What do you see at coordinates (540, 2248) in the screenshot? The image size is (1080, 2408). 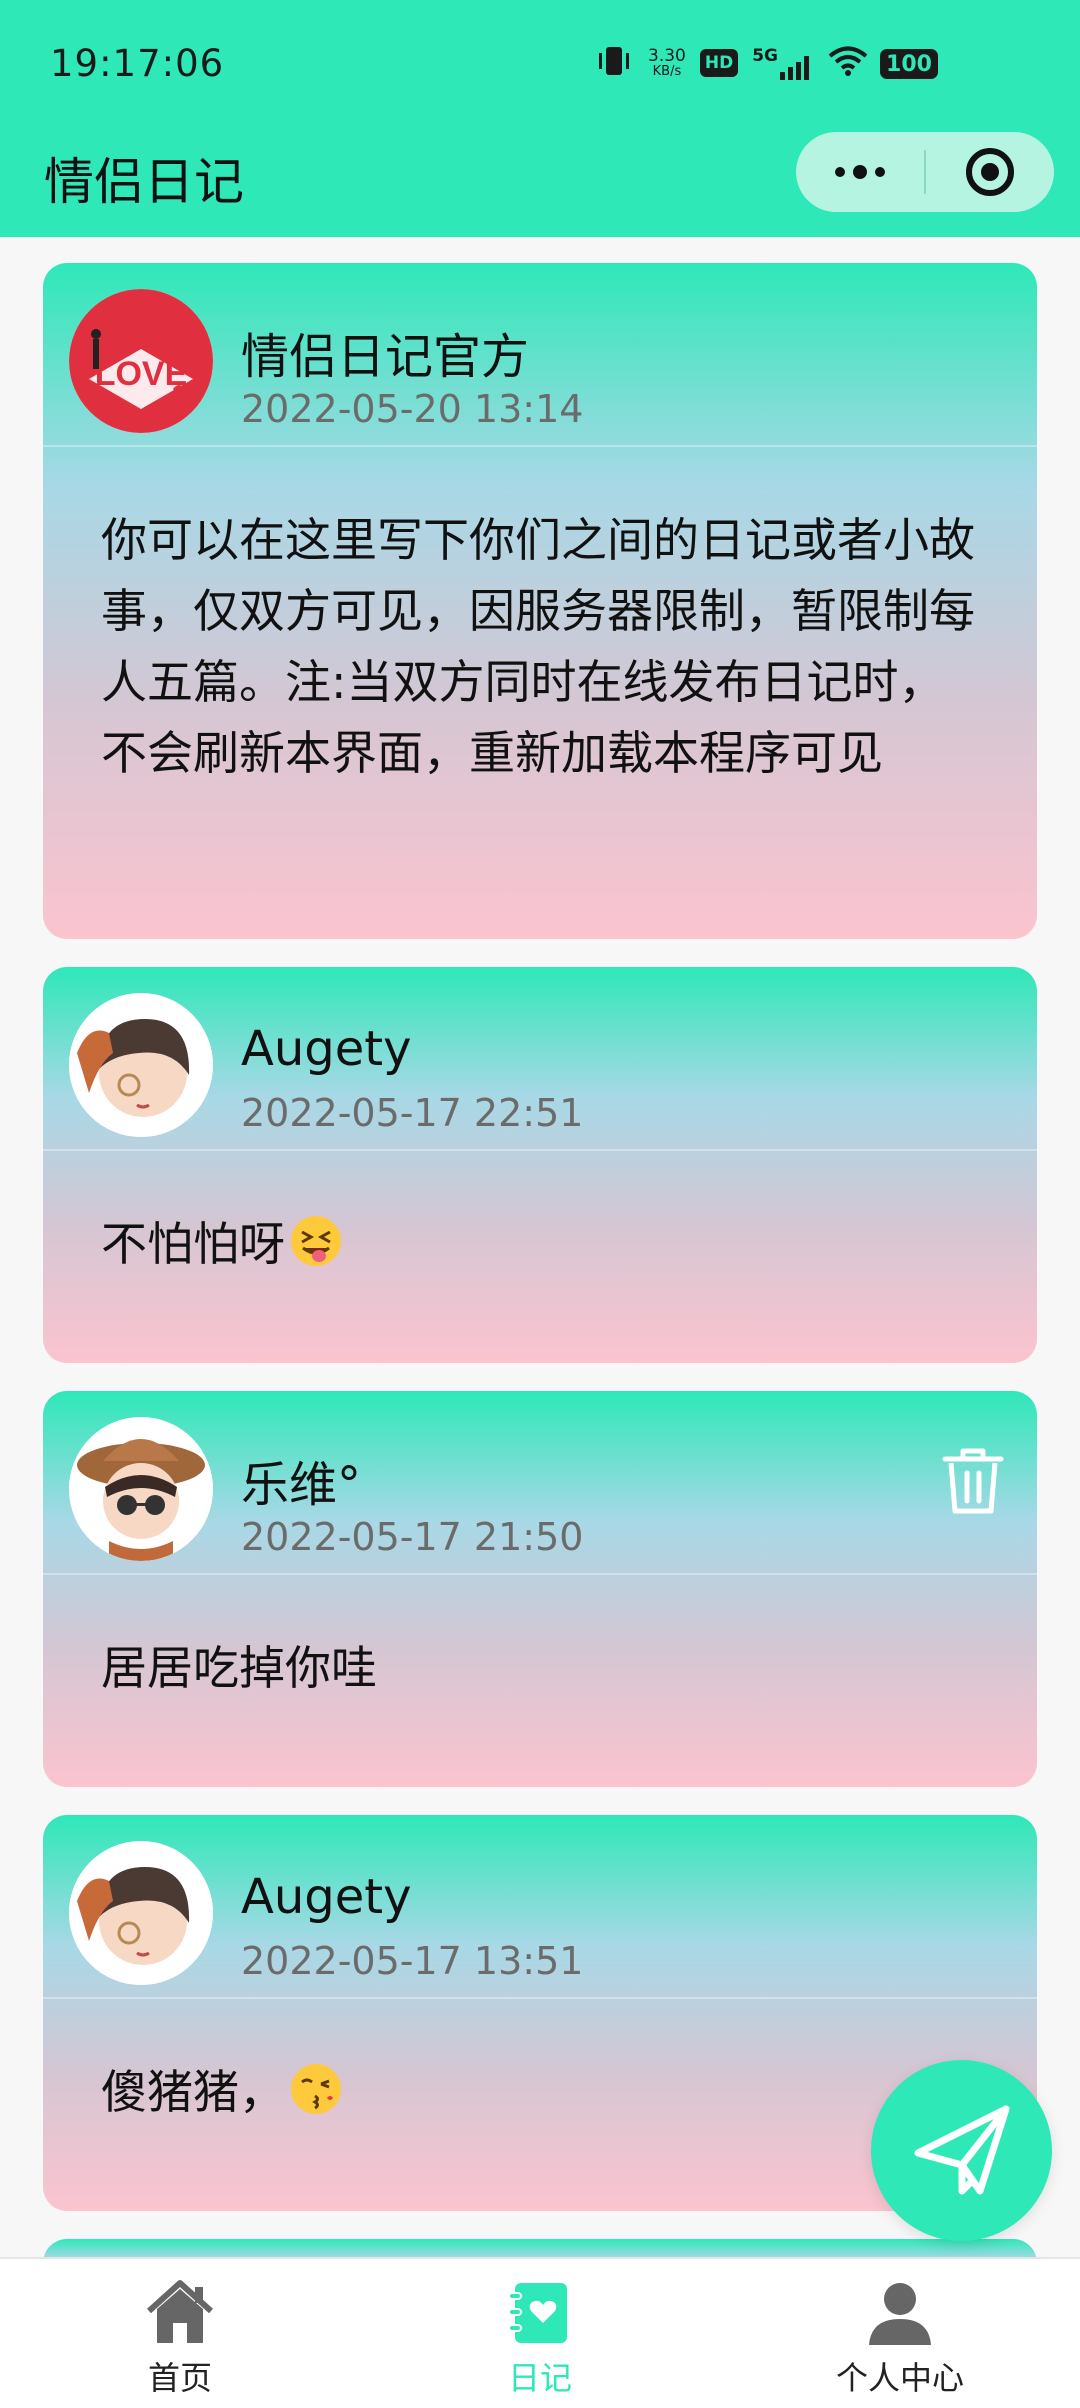 I see `diary-card` at bounding box center [540, 2248].